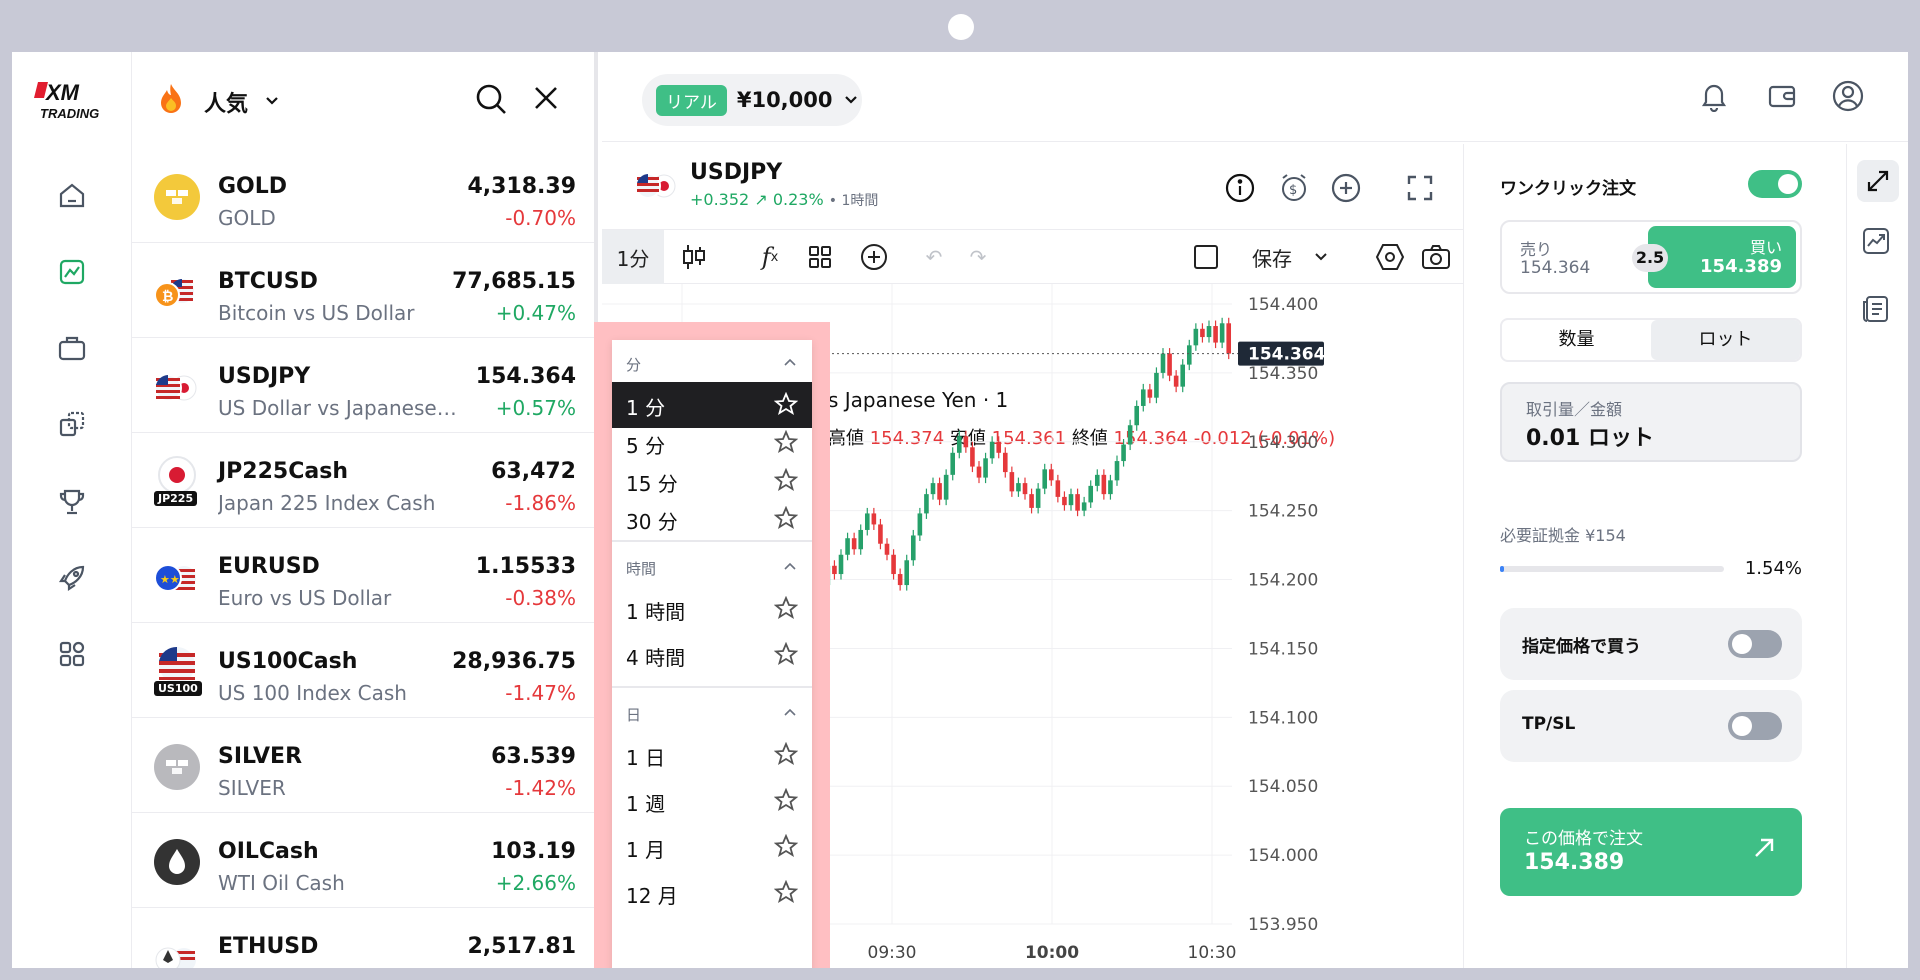  I want to click on timeframe-option: 12 月, so click(712, 893).